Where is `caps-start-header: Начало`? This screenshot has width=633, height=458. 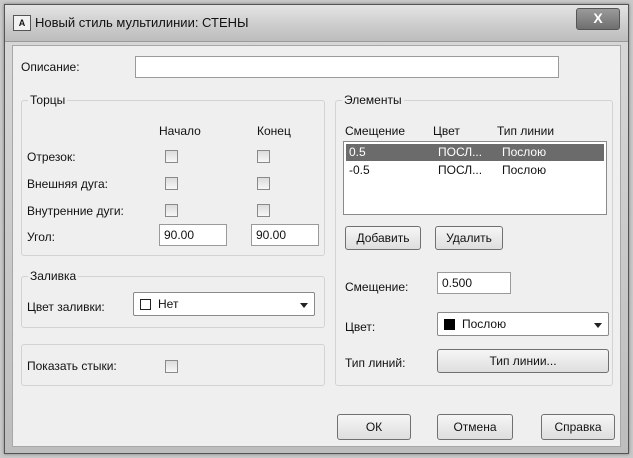 caps-start-header: Начало is located at coordinates (180, 131).